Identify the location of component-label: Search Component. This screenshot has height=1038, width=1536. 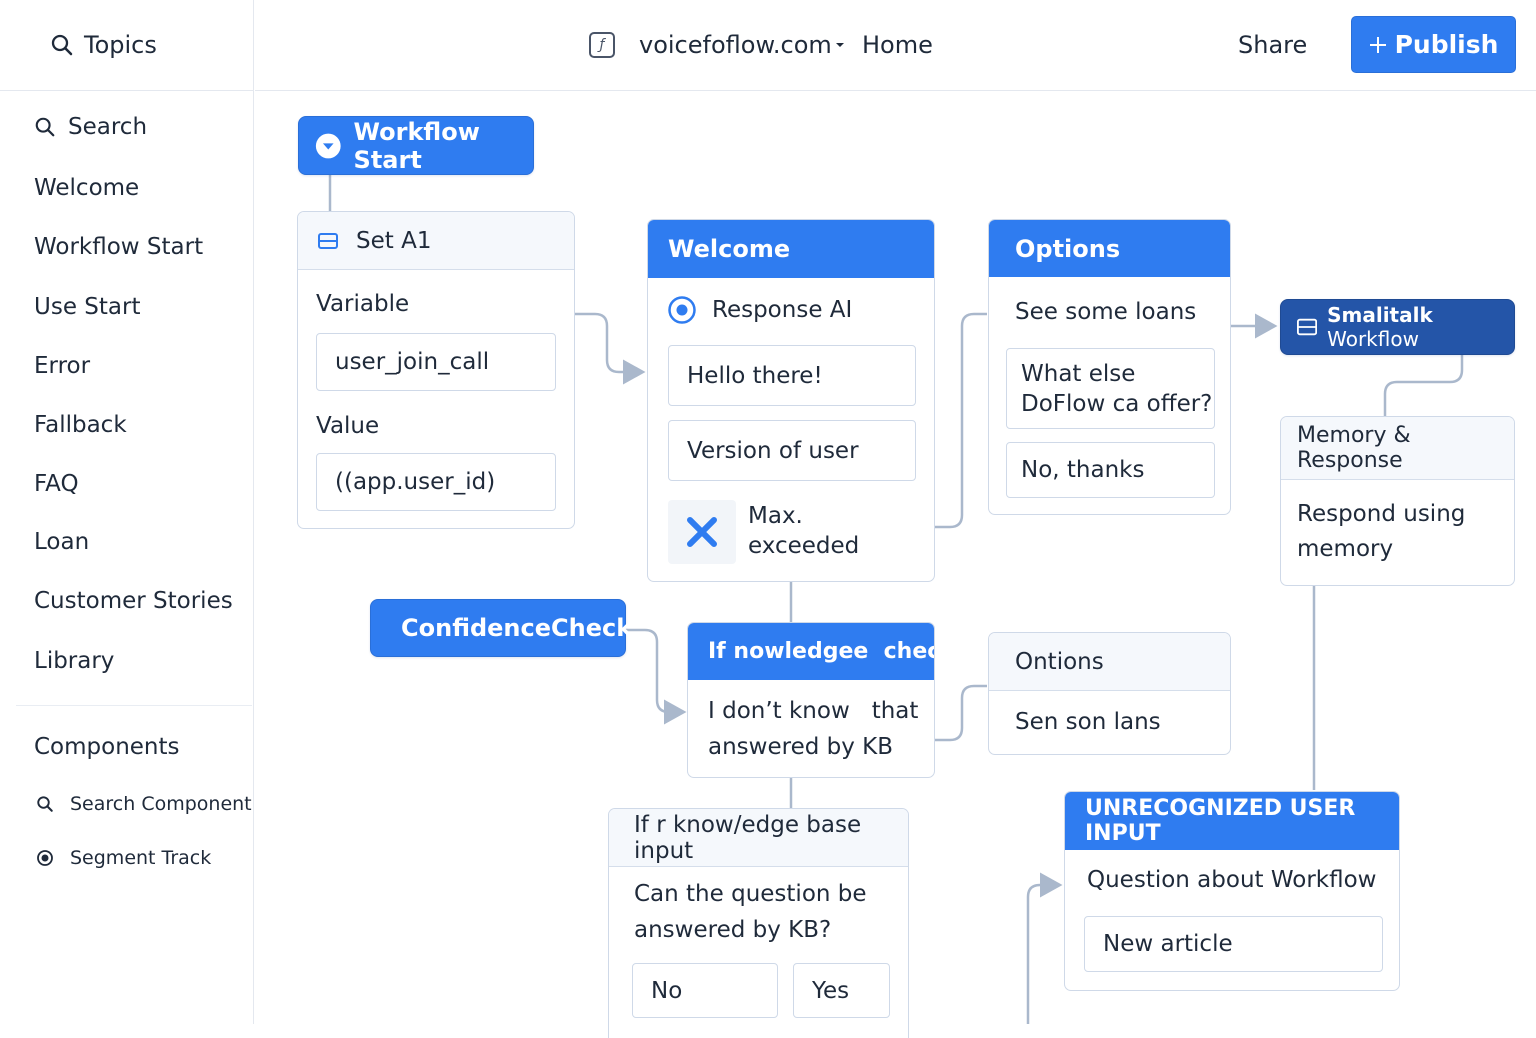
(161, 804).